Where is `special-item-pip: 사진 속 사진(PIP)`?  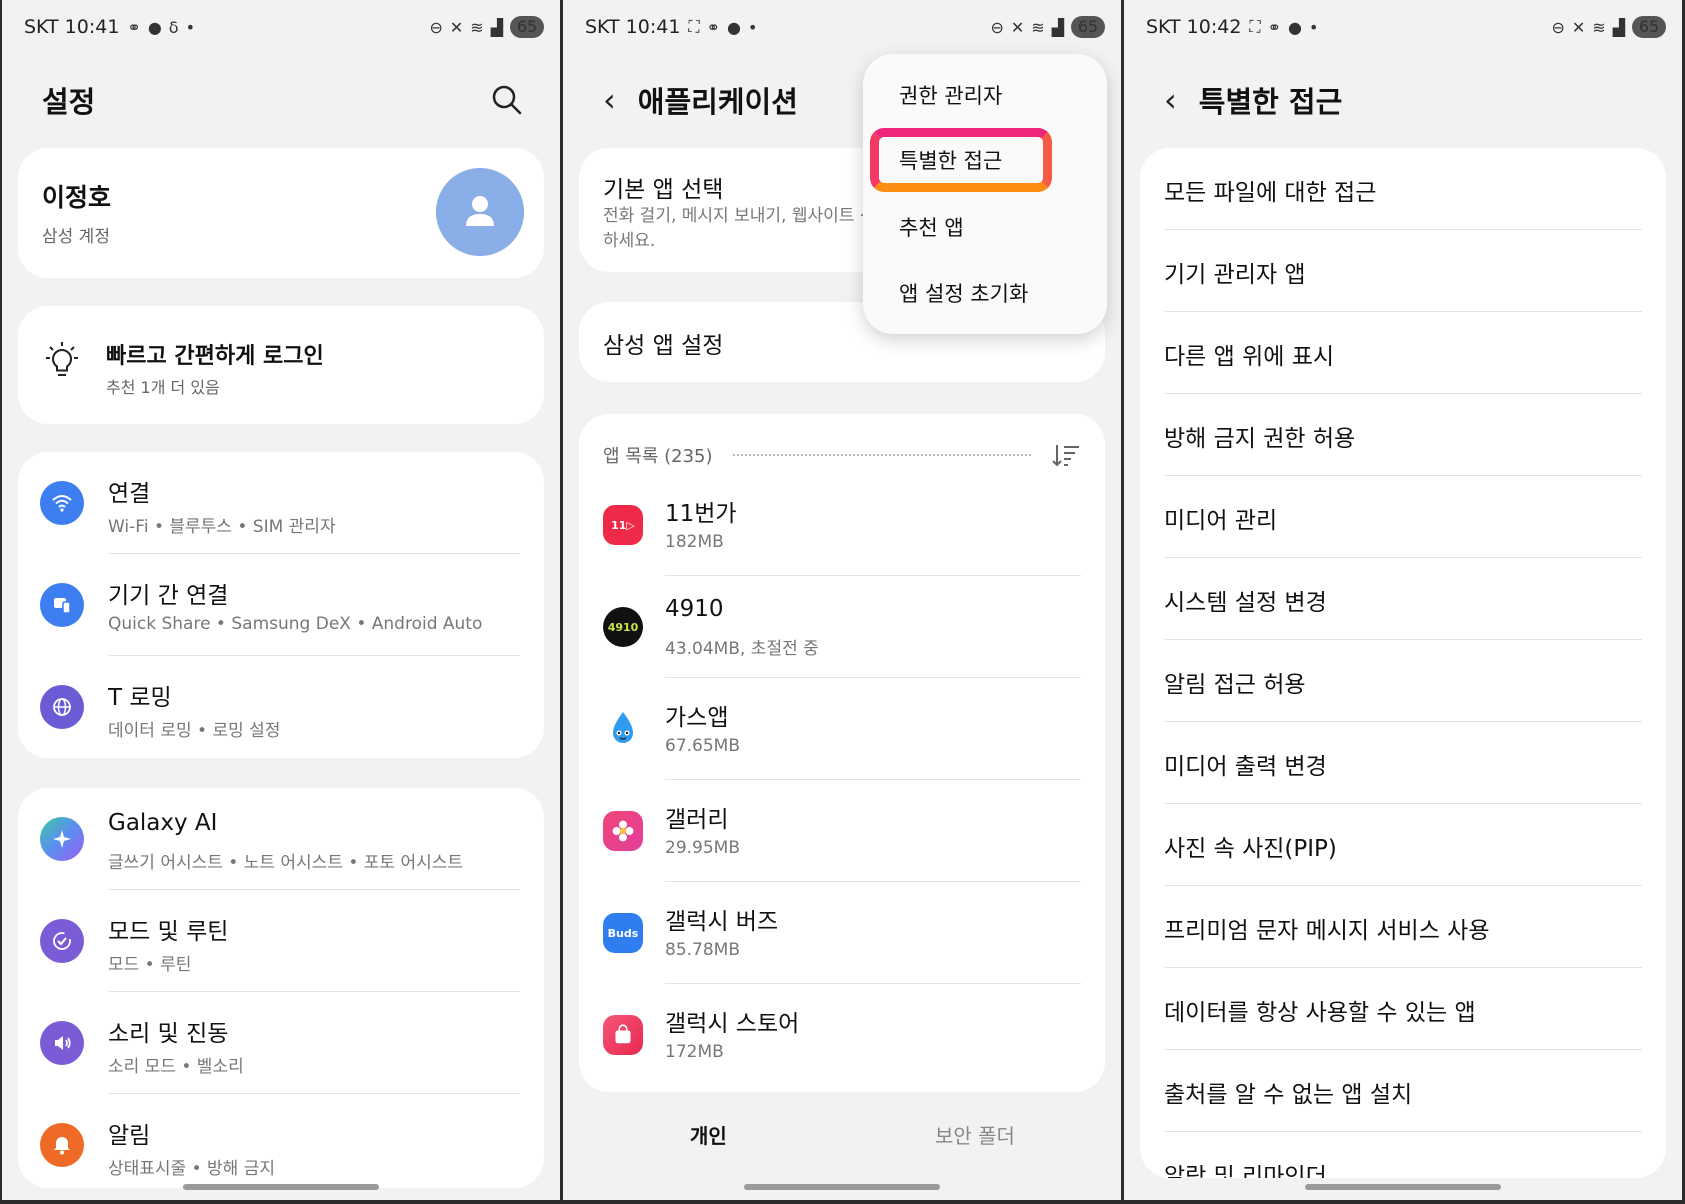
special-item-pip: 사진 속 사진(PIP) is located at coordinates (1403, 845).